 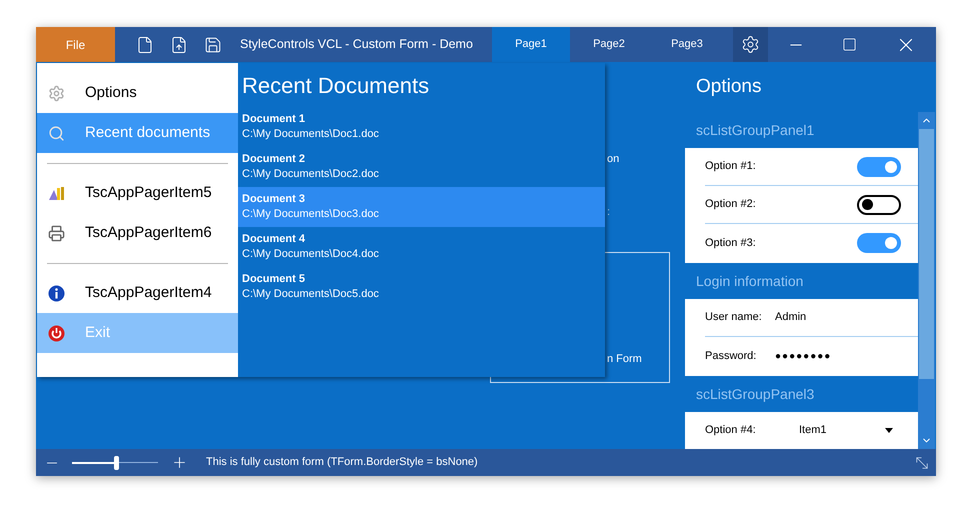 What do you see at coordinates (734, 318) in the screenshot?
I see `field-label: User name:` at bounding box center [734, 318].